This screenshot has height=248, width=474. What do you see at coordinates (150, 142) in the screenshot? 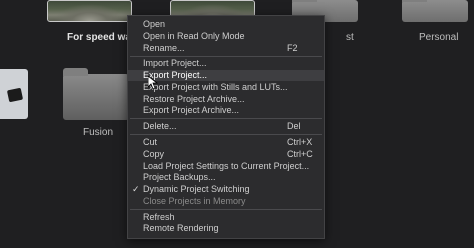
I see `menu-item-label: Cut` at bounding box center [150, 142].